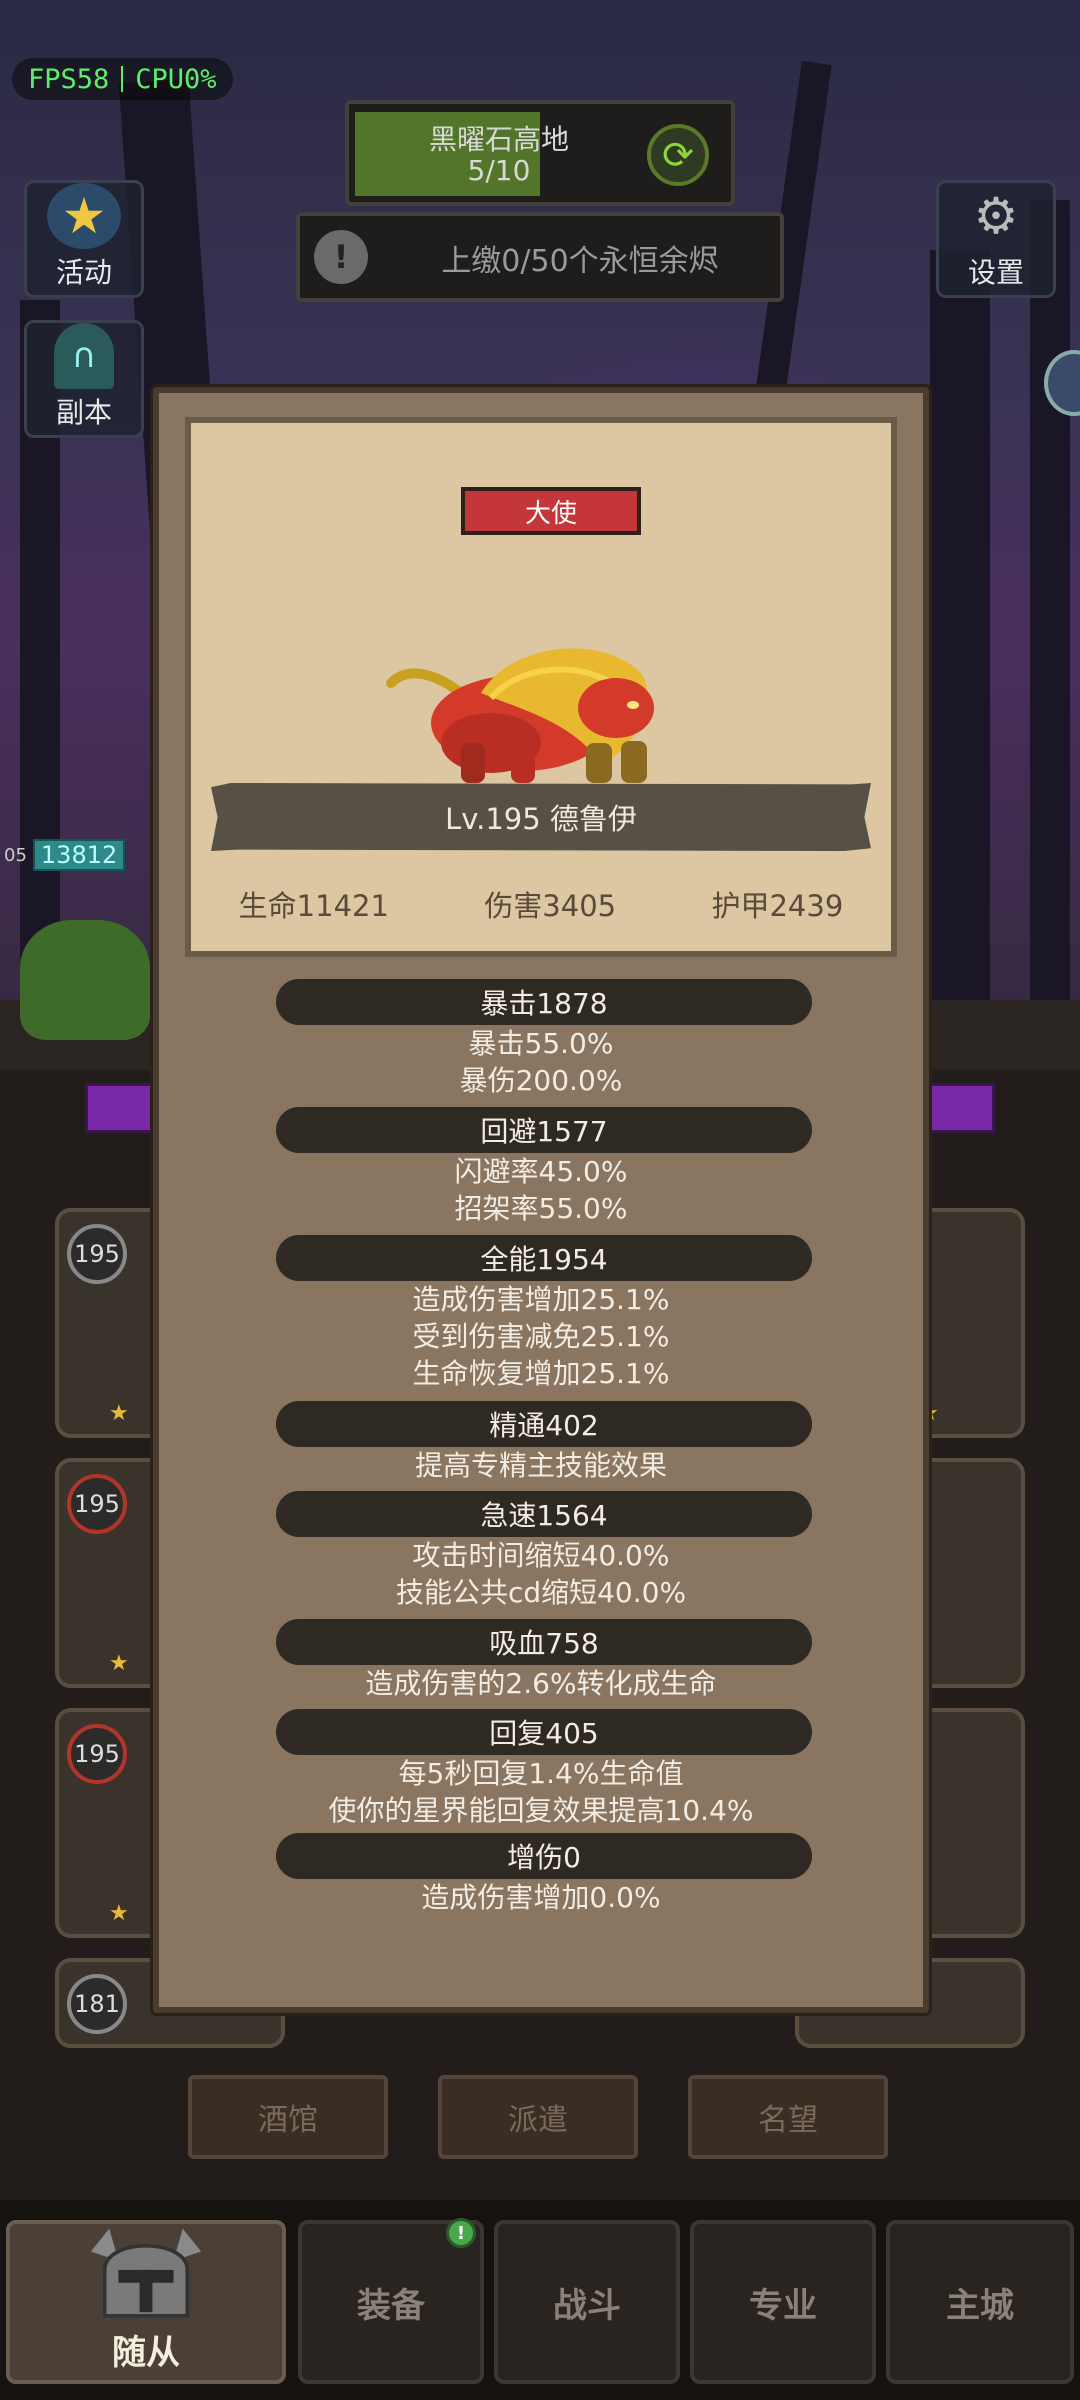 This screenshot has height=2400, width=1080. What do you see at coordinates (15, 855) in the screenshot?
I see `hp-tag-prefix: 05` at bounding box center [15, 855].